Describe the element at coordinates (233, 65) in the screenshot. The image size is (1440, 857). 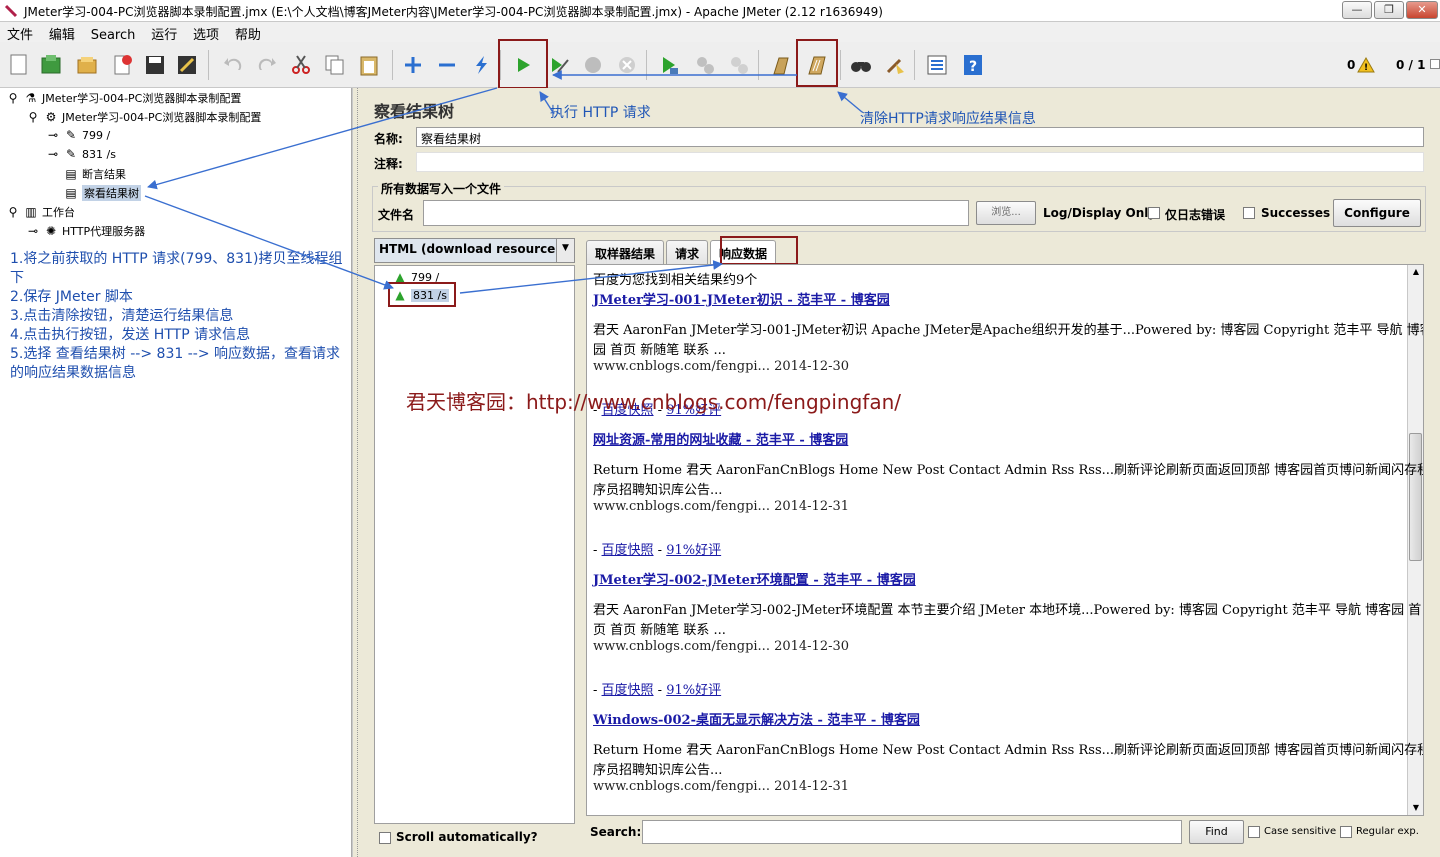
I see `undo-icon` at that location.